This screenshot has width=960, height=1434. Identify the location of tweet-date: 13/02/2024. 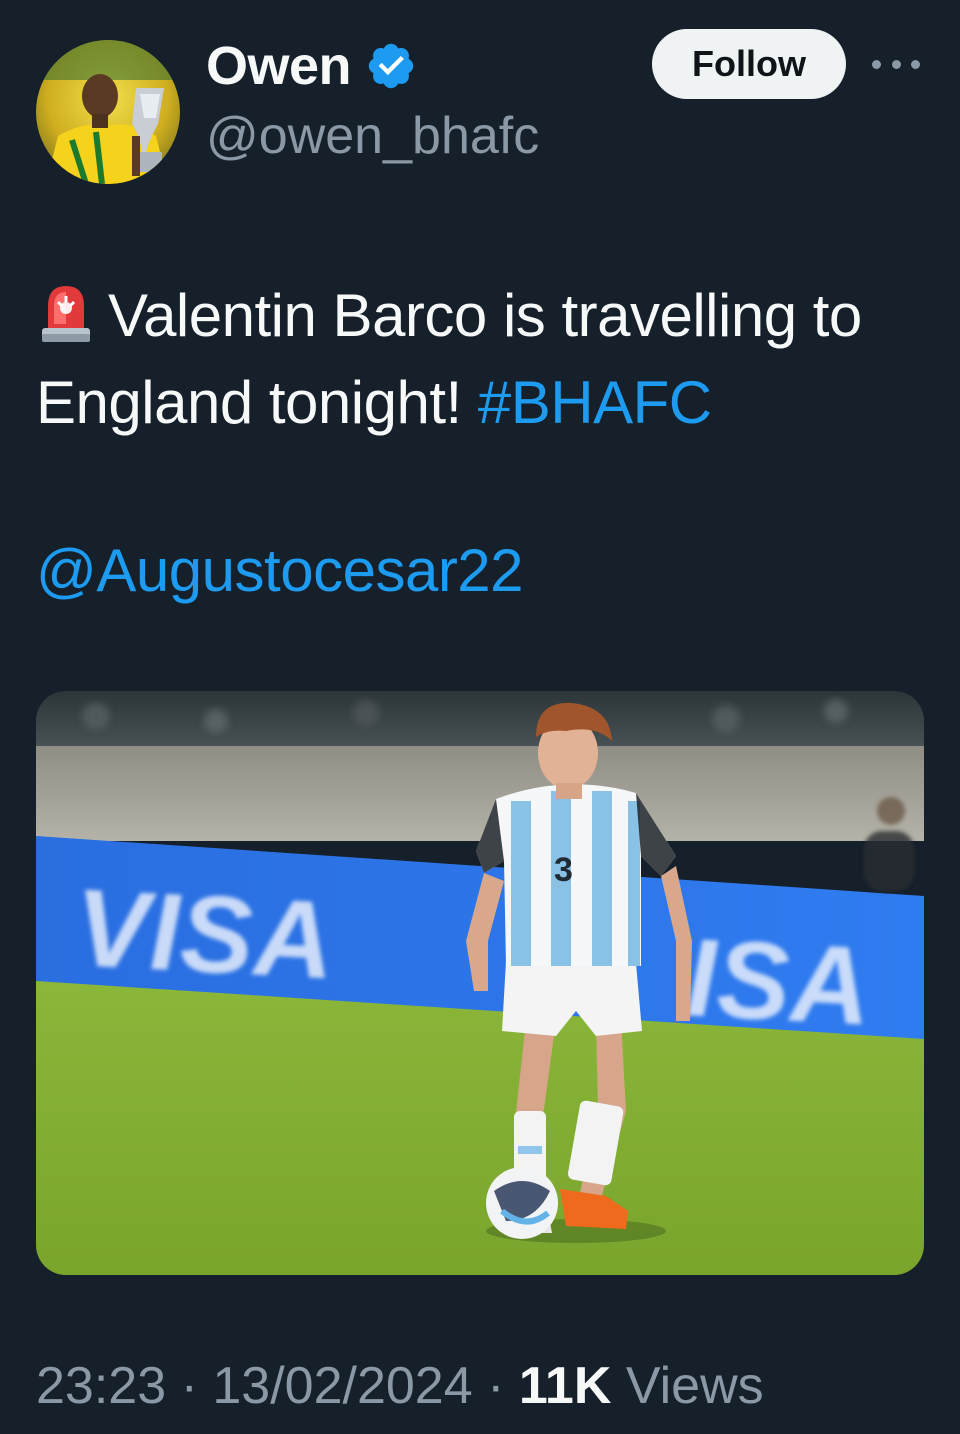
(342, 1386).